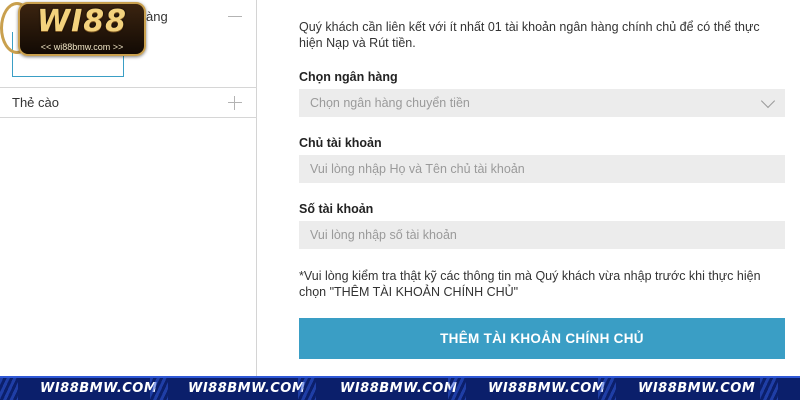 Image resolution: width=800 pixels, height=400 pixels. I want to click on logo-url-text: << wi88bmw.com >>, so click(82, 47).